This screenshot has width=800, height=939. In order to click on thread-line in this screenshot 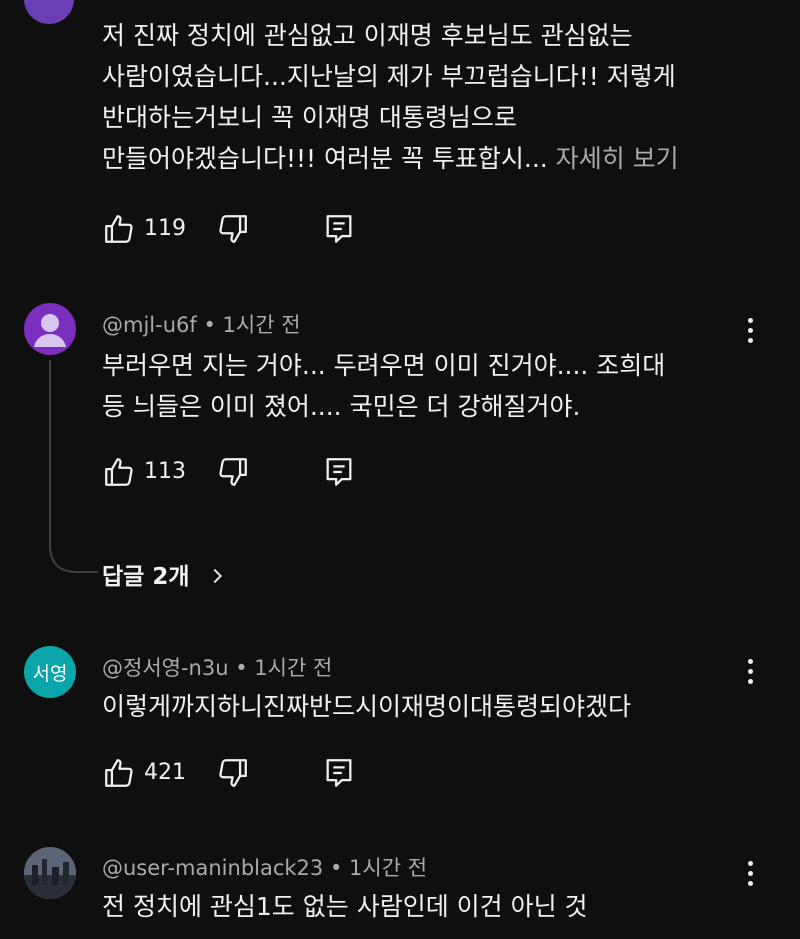, I will do `click(73, 466)`.